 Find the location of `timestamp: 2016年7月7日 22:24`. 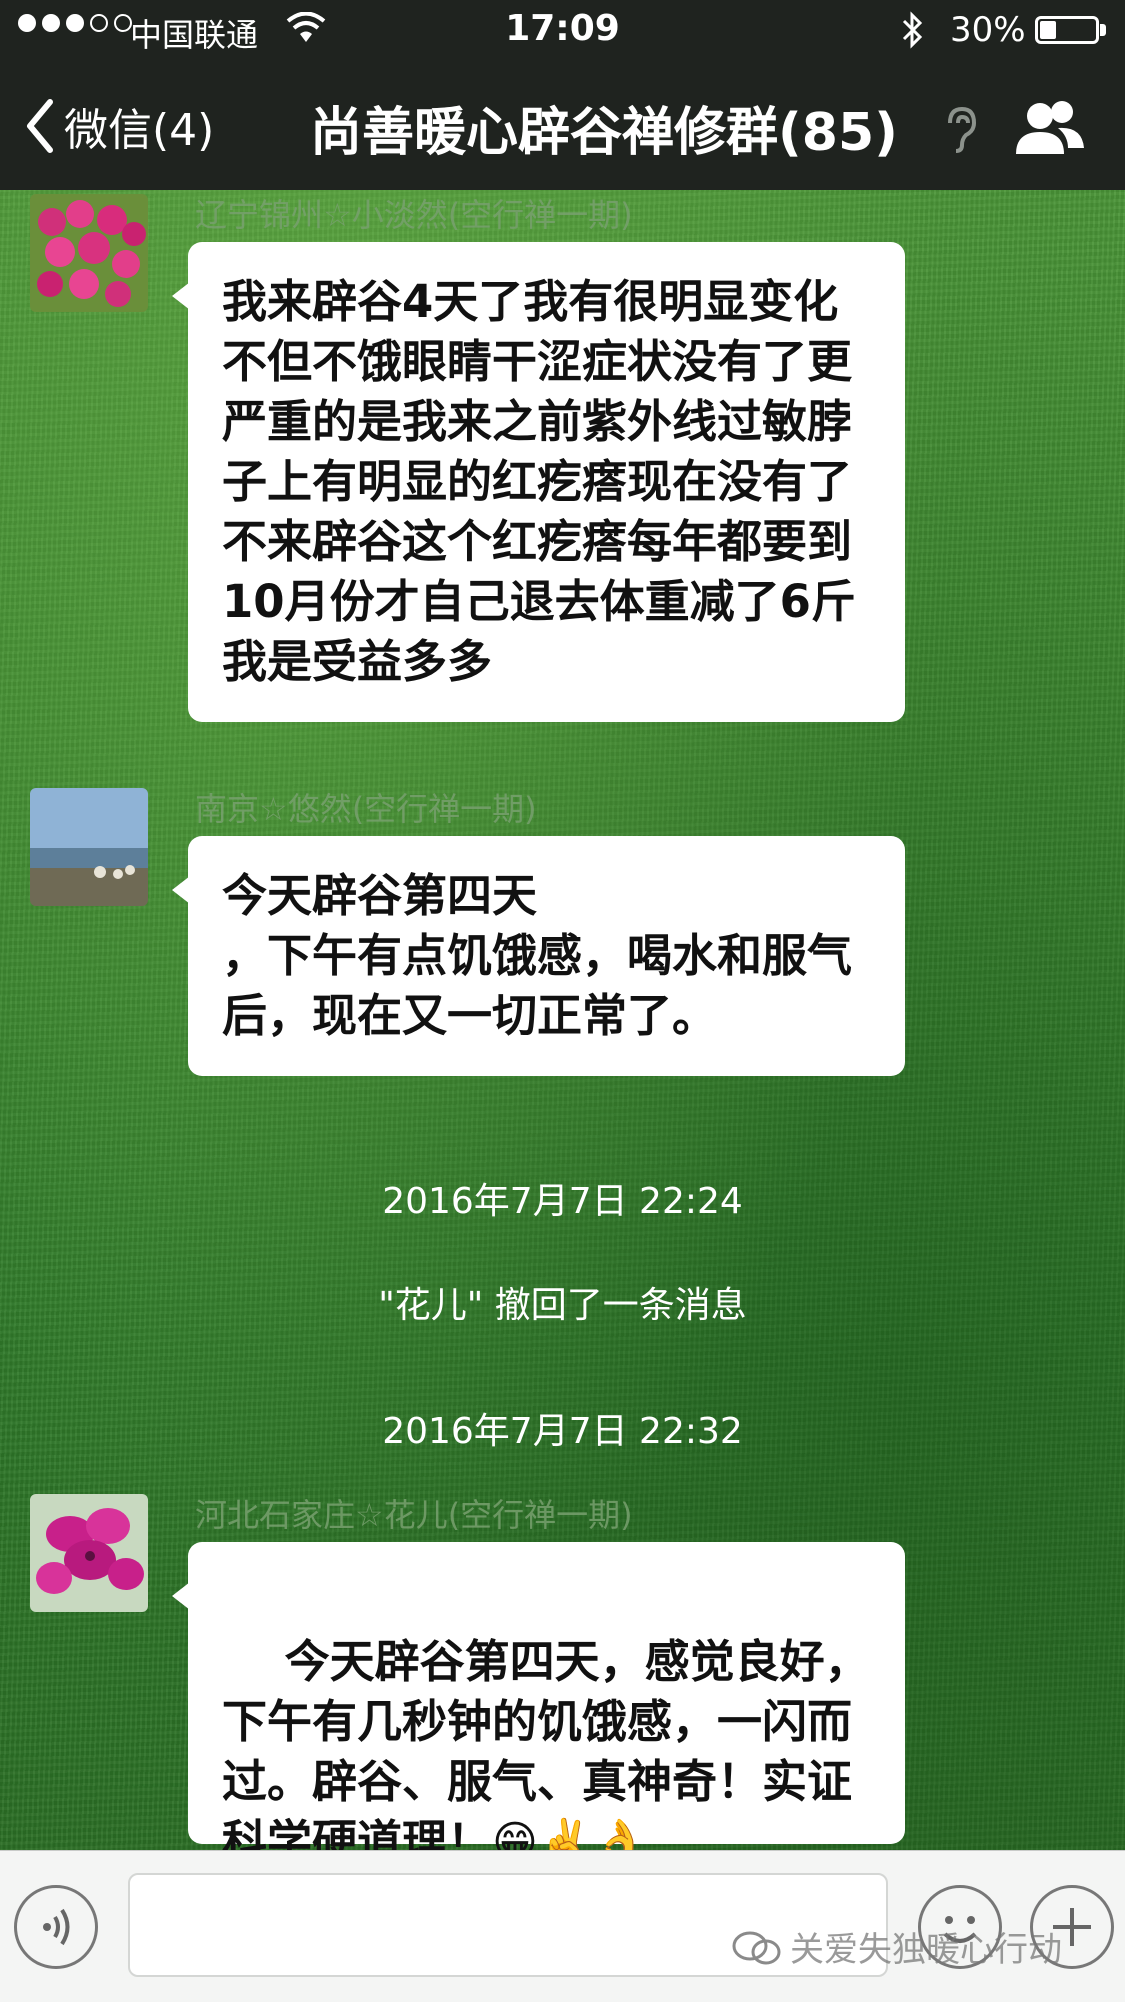

timestamp: 2016年7月7日 22:24 is located at coordinates (562, 1201).